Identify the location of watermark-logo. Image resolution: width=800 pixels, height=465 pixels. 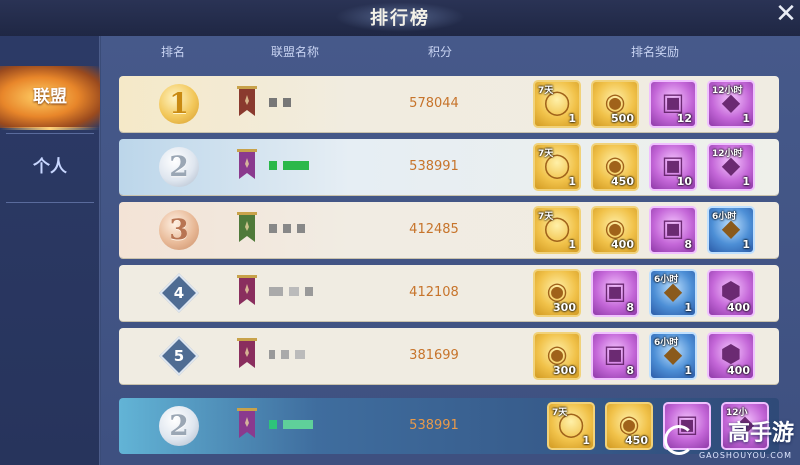
(679, 440).